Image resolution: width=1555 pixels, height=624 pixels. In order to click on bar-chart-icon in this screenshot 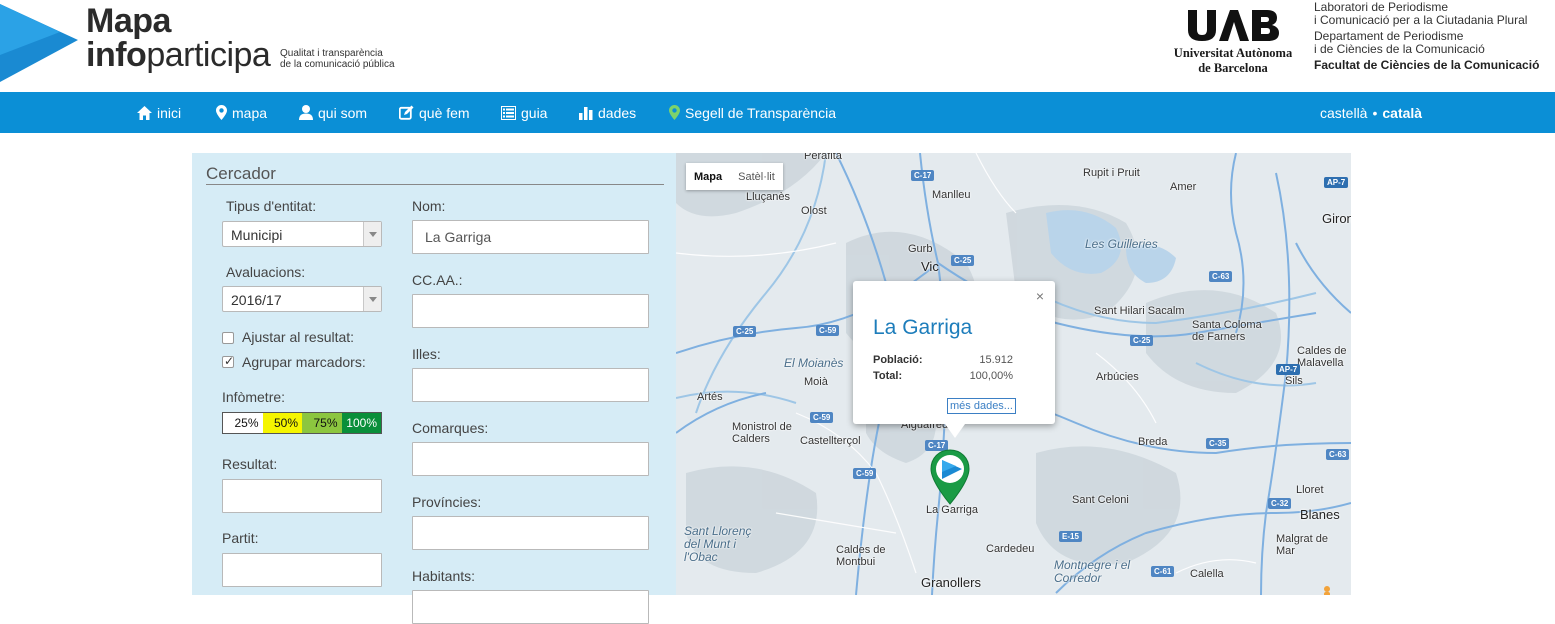, I will do `click(586, 113)`.